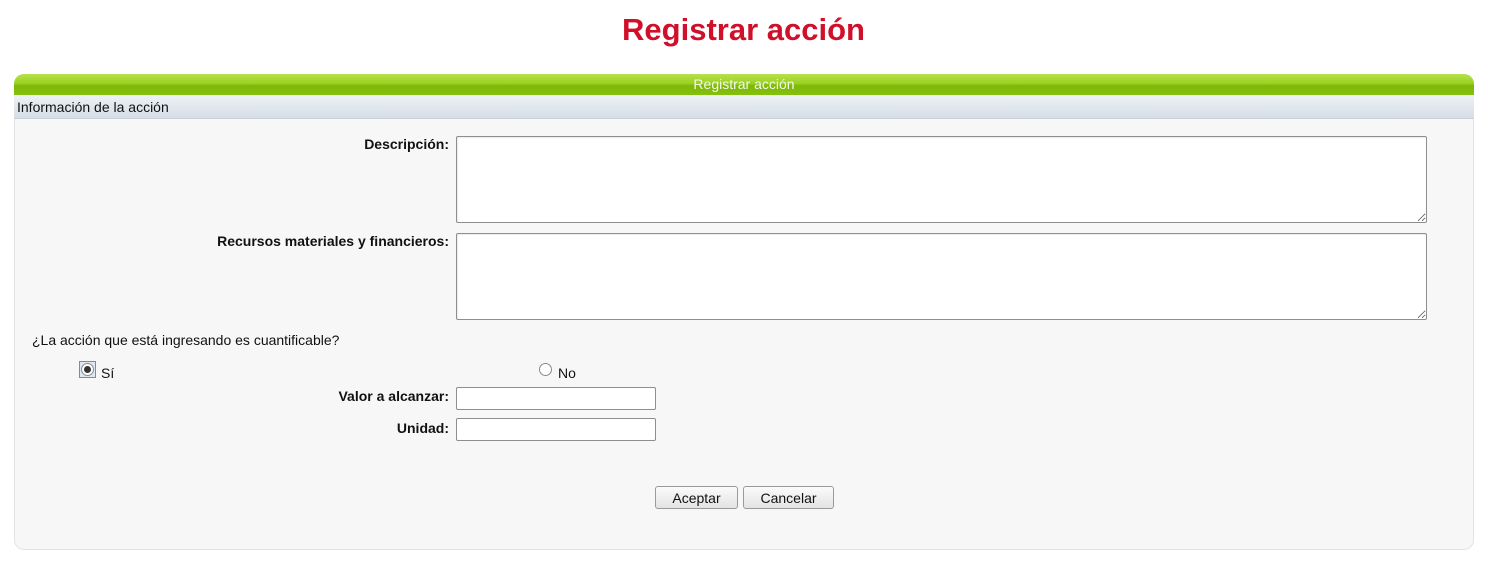 The width and height of the screenshot is (1487, 564). What do you see at coordinates (696, 497) in the screenshot?
I see `aceptar-button: Aceptar` at bounding box center [696, 497].